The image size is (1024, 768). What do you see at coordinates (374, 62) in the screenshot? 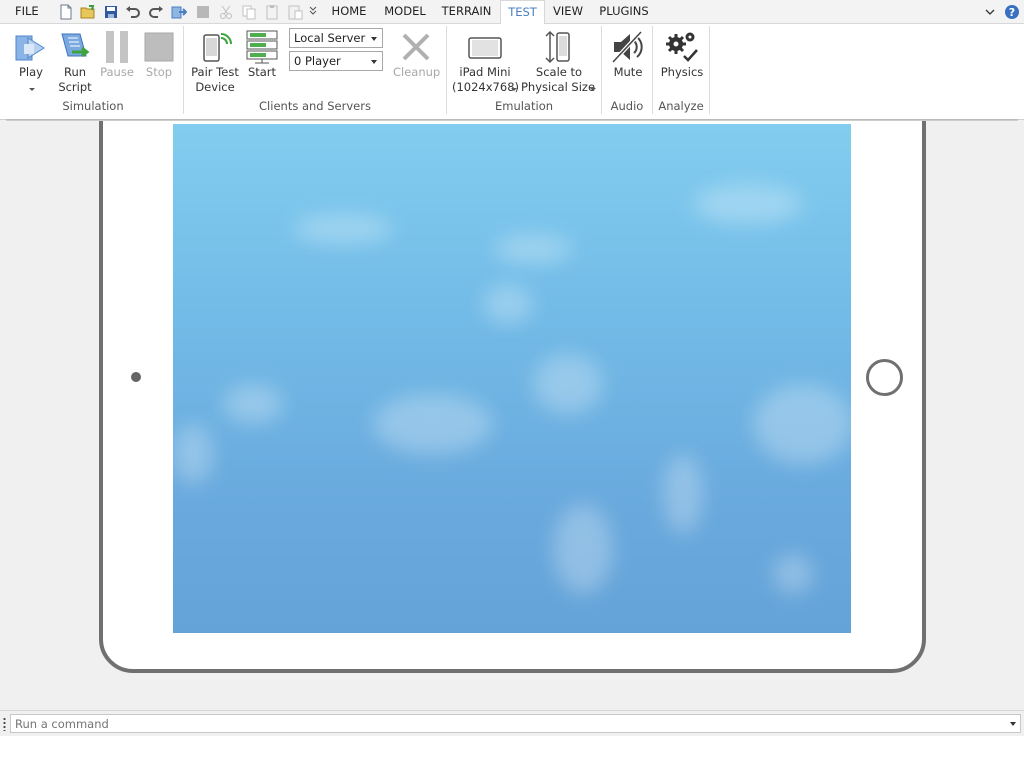
I see `player-select-arrow-icon` at bounding box center [374, 62].